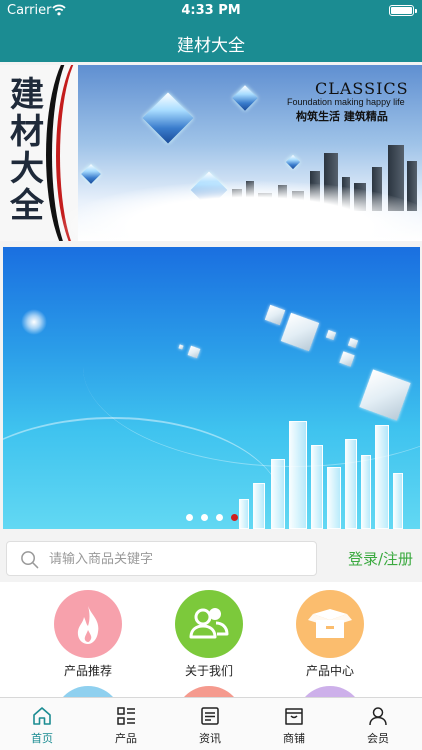 This screenshot has height=750, width=422. I want to click on tab-member: 会员, so click(378, 724).